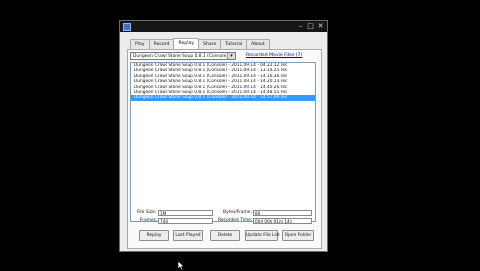 The width and height of the screenshot is (480, 271). I want to click on replay-button: Replay, so click(154, 235).